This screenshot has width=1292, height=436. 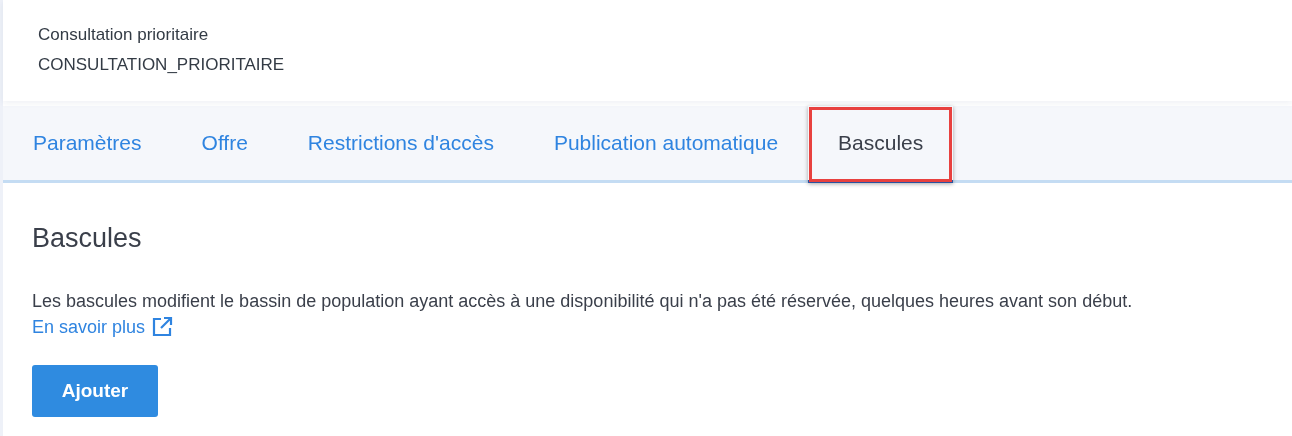 What do you see at coordinates (124, 35) in the screenshot?
I see `header-title: Consultation prioritaire` at bounding box center [124, 35].